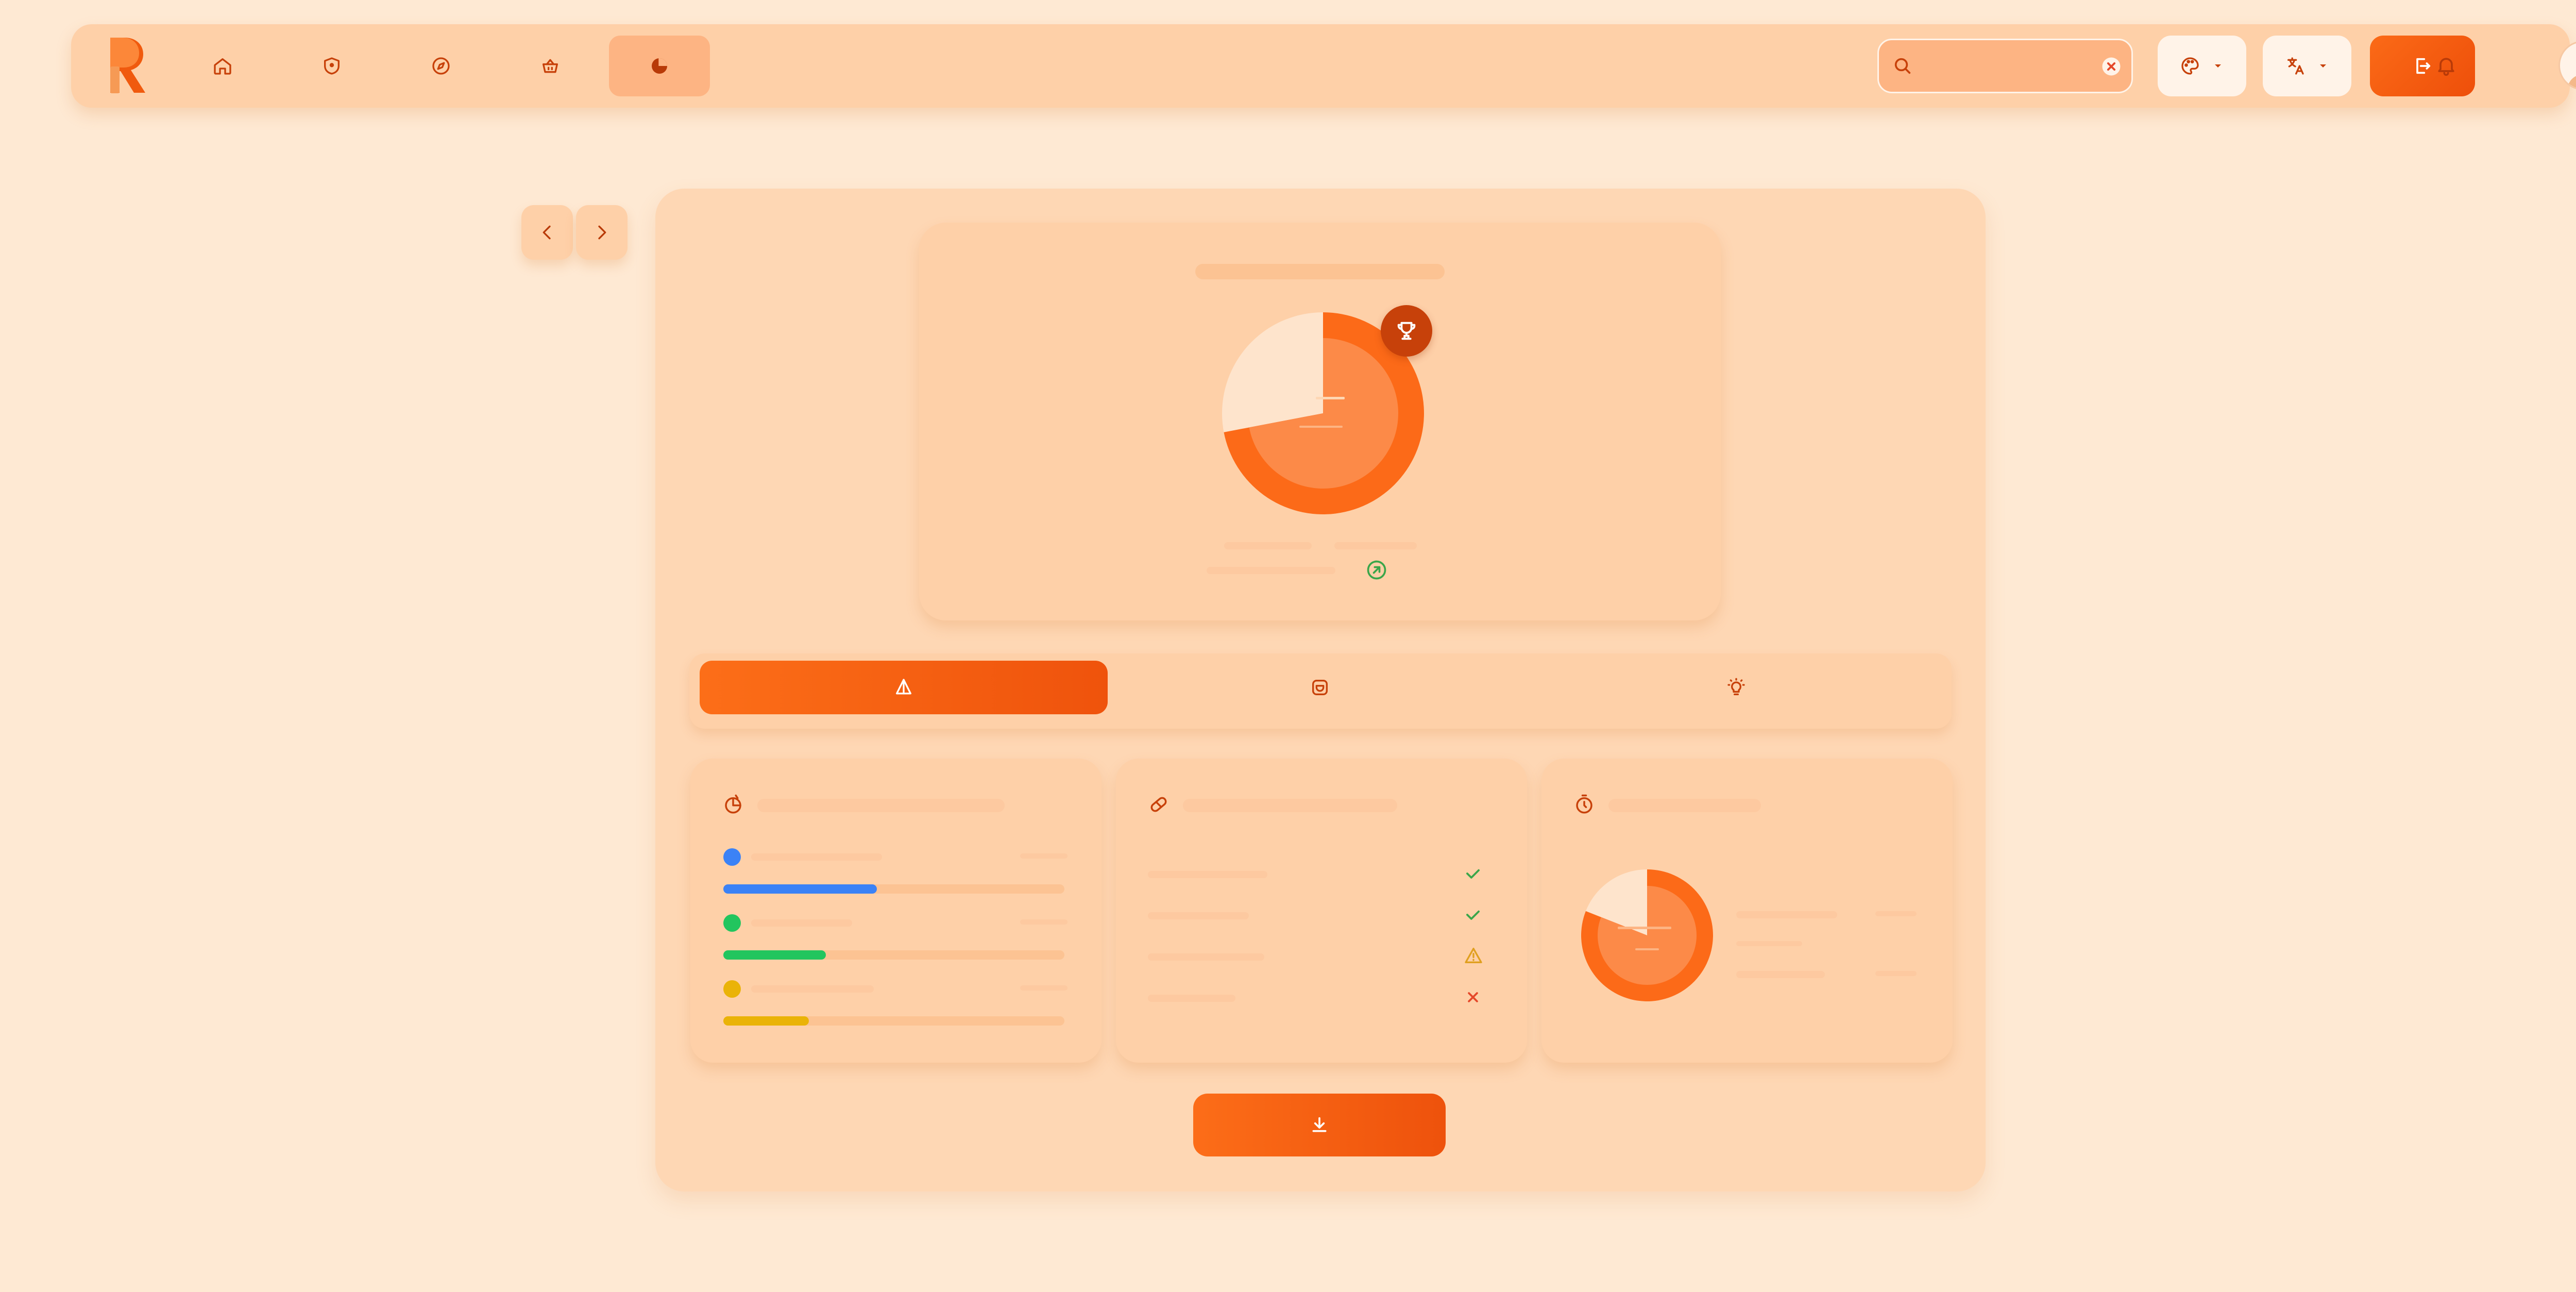  I want to click on basket-icon, so click(550, 66).